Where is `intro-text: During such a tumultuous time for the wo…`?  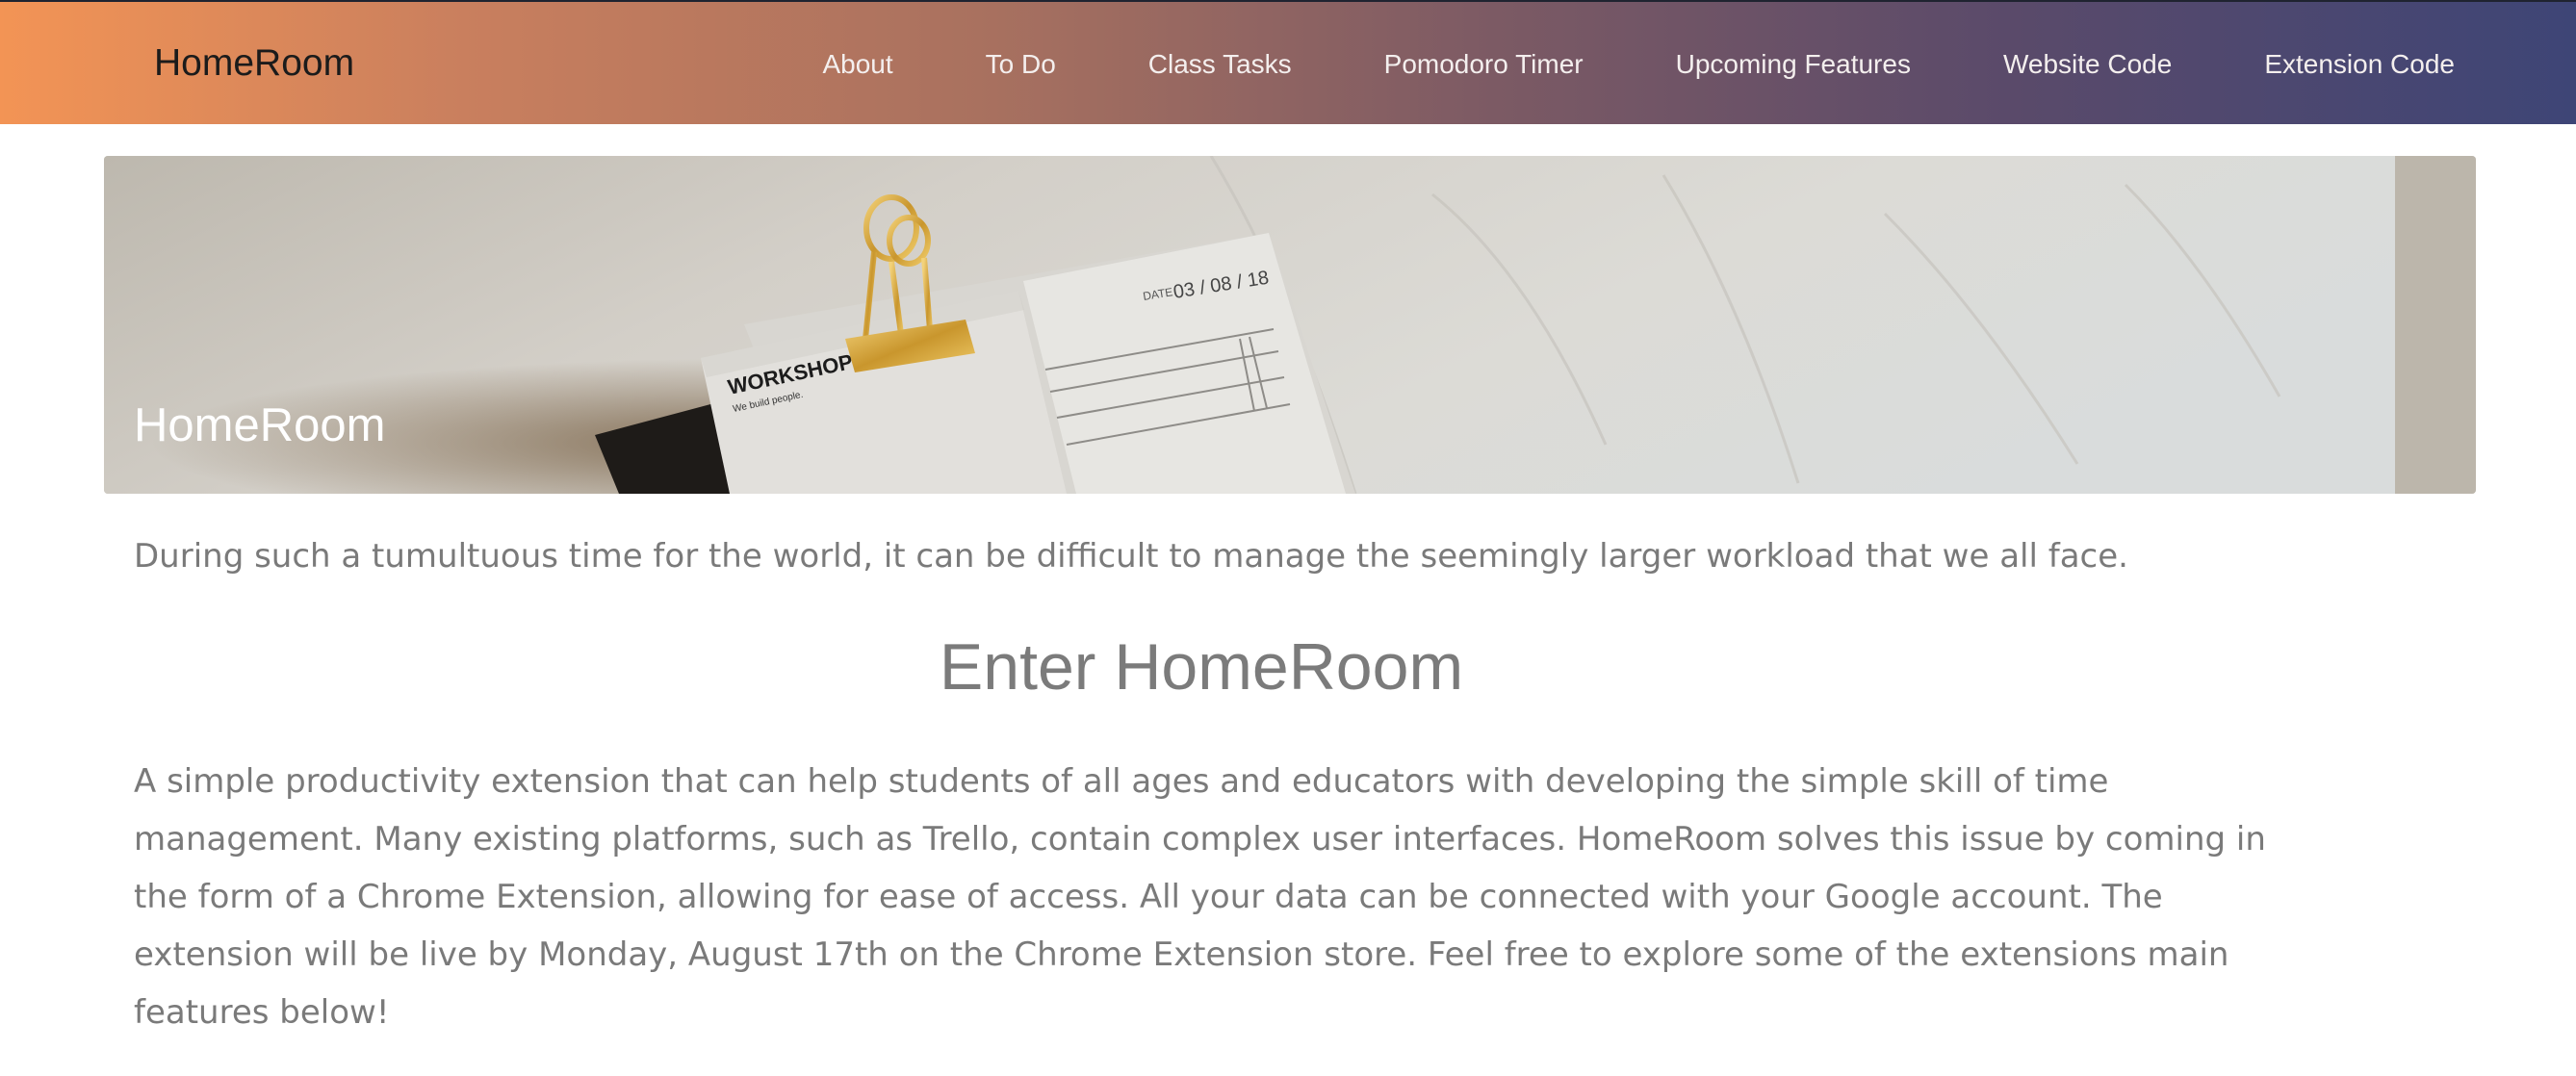
intro-text: During such a tumultuous time for the wo… is located at coordinates (1131, 557).